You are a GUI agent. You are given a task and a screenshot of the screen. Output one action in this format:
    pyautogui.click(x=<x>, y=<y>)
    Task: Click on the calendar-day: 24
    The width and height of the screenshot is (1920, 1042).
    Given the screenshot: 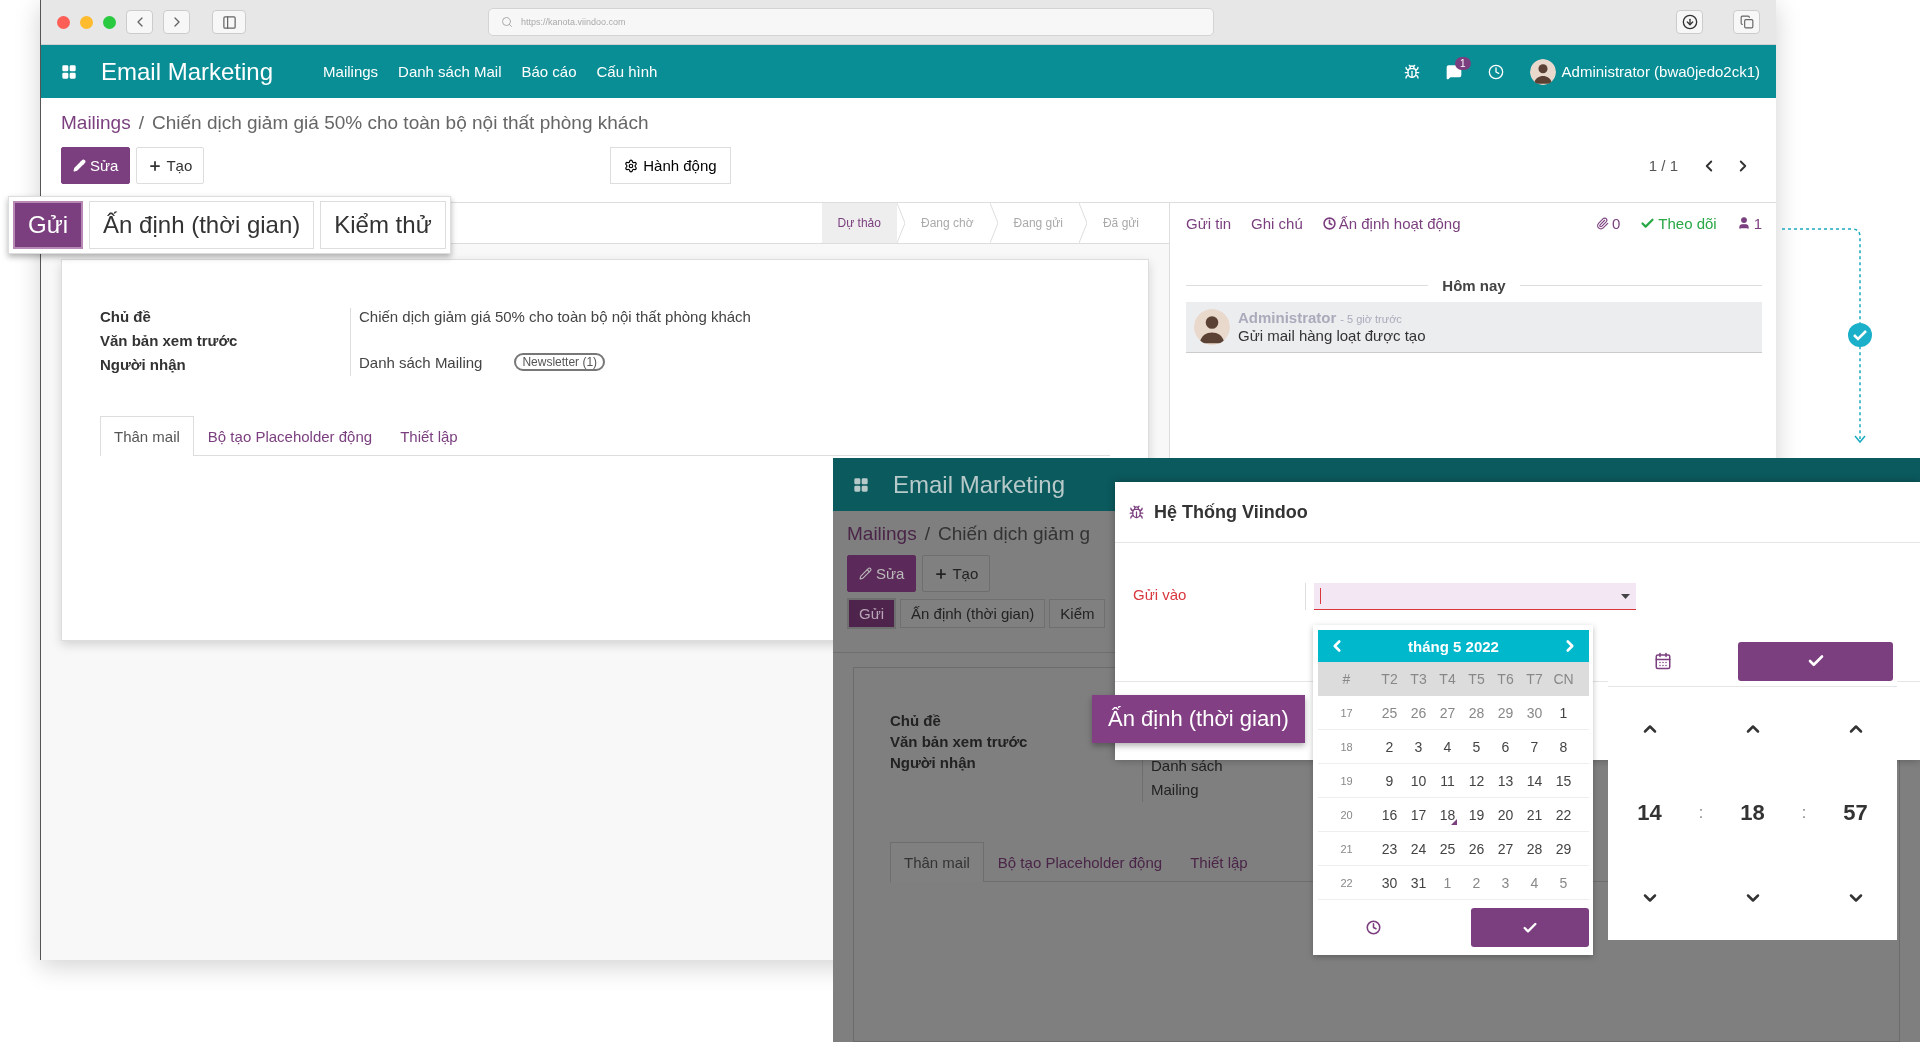 What is the action you would take?
    pyautogui.click(x=1418, y=848)
    